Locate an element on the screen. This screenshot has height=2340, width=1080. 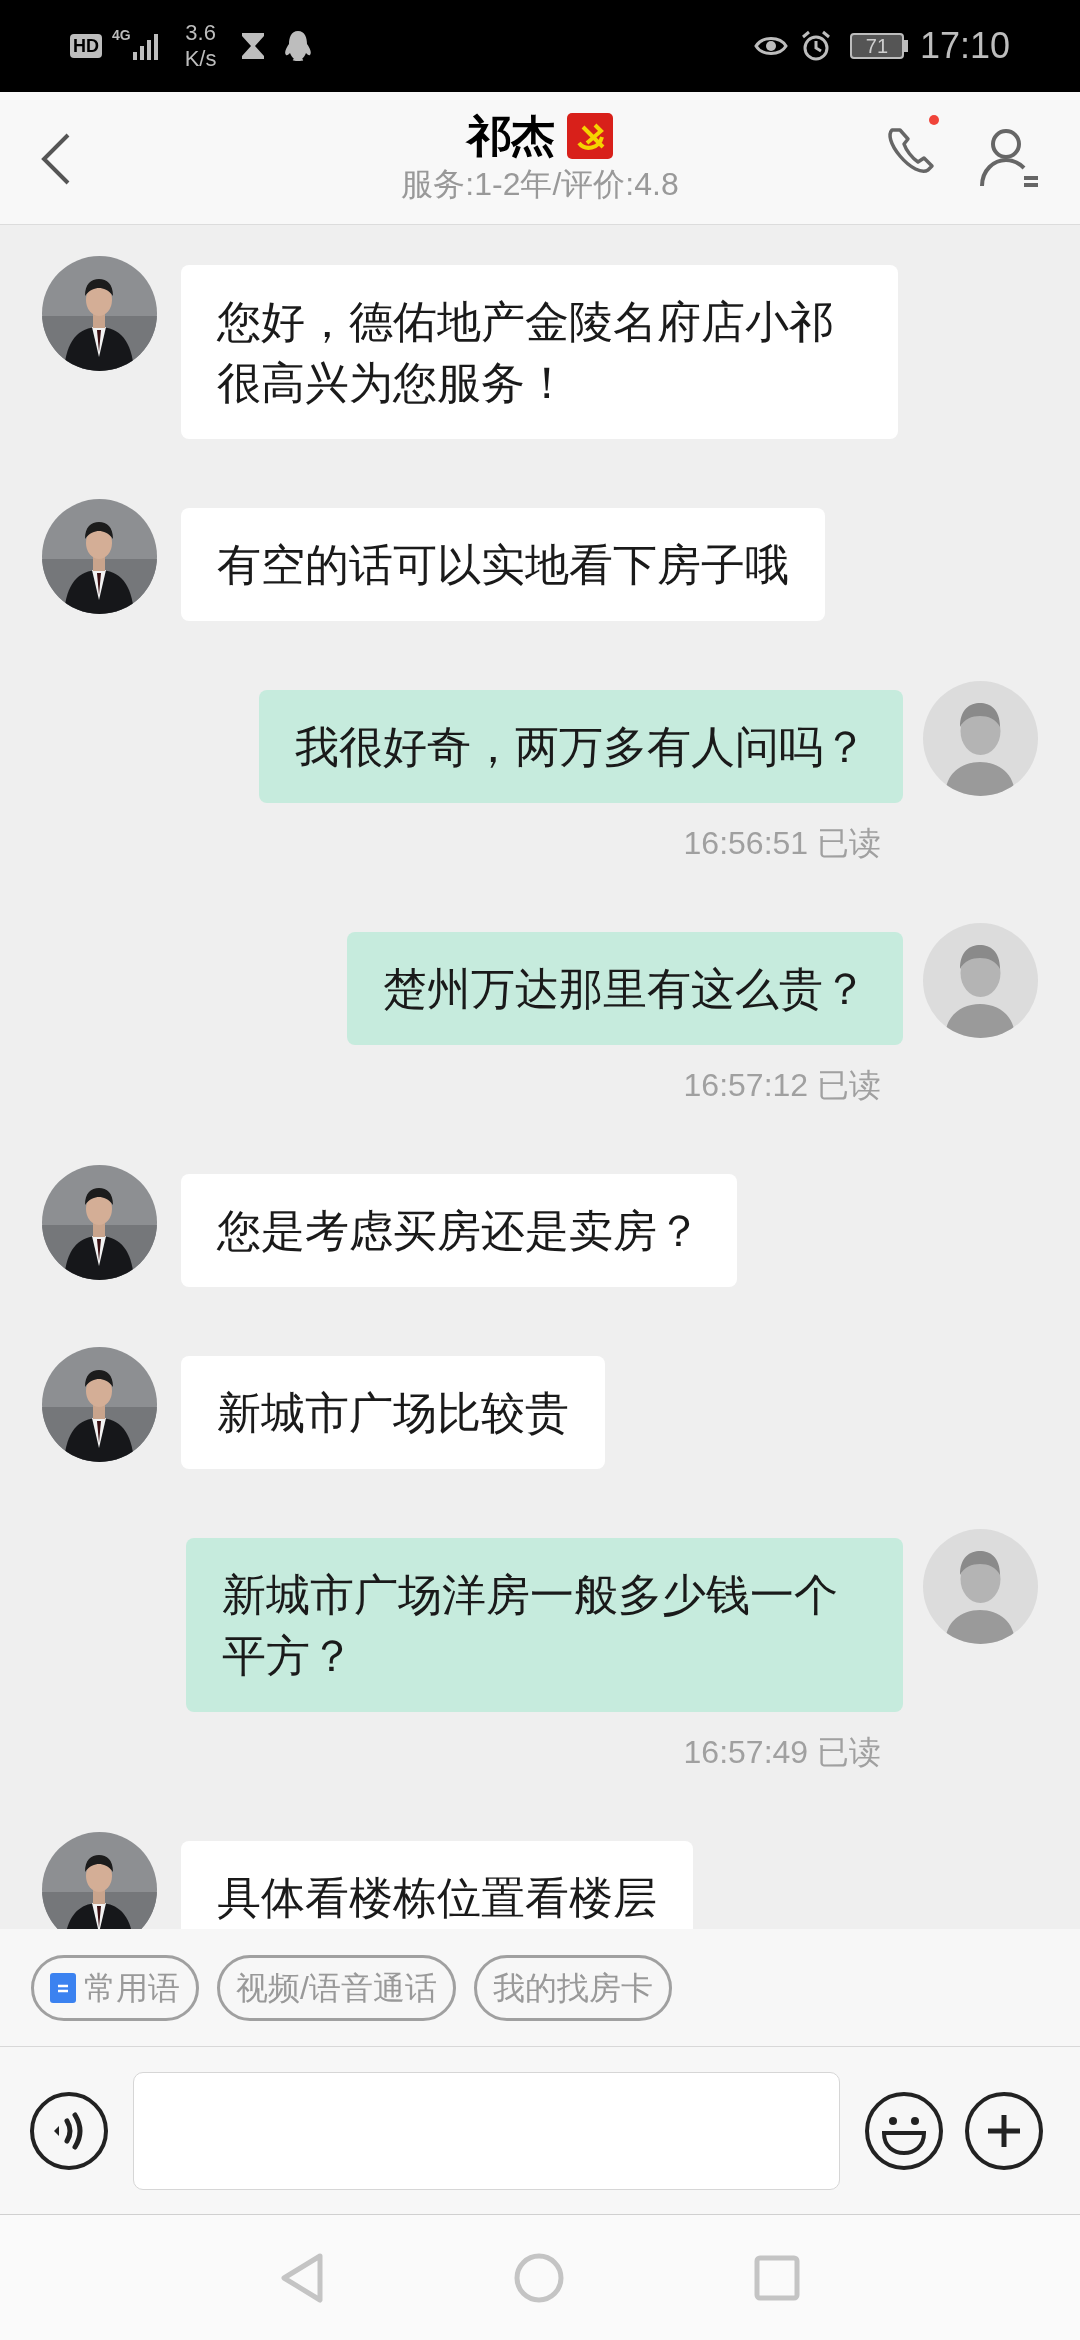
speed-unit: K/s is located at coordinates (200, 59).